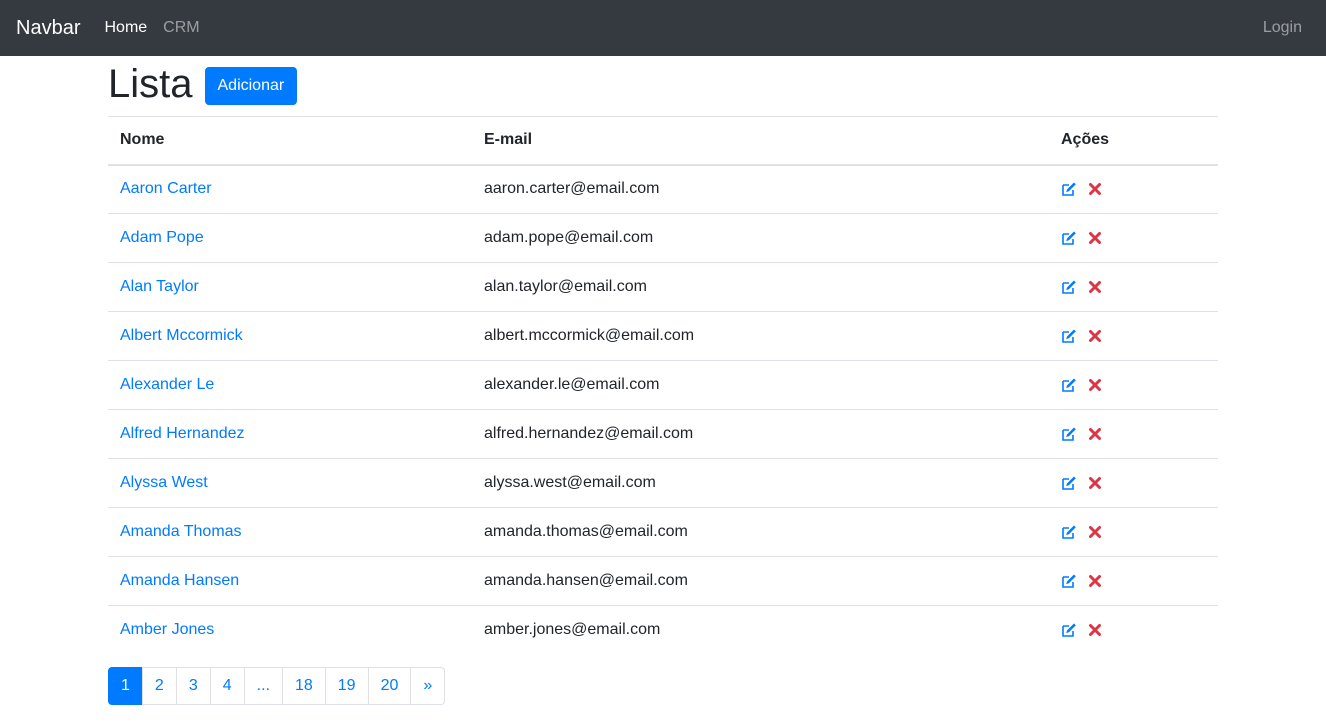  What do you see at coordinates (290, 189) in the screenshot?
I see `cell-name: Aaron Carter` at bounding box center [290, 189].